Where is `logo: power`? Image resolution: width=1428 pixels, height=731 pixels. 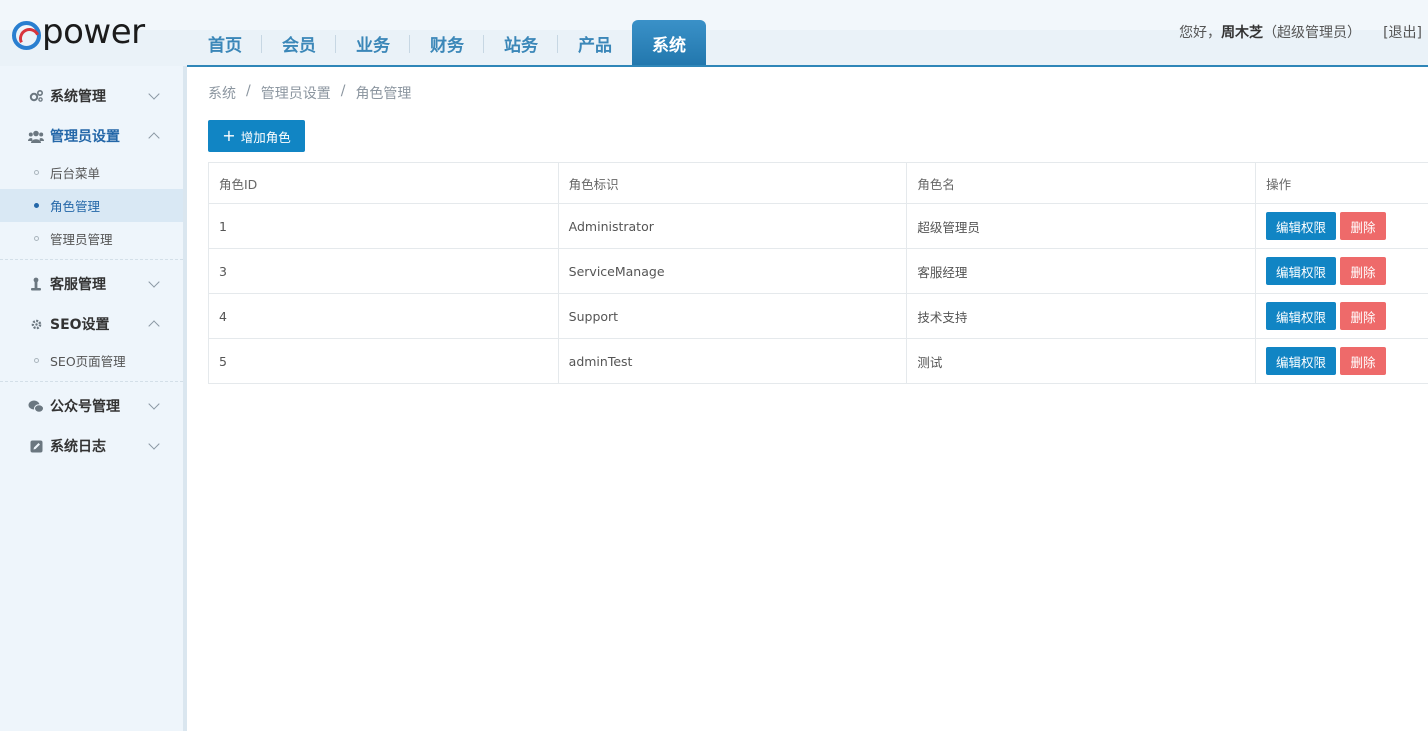
logo: power is located at coordinates (78, 32).